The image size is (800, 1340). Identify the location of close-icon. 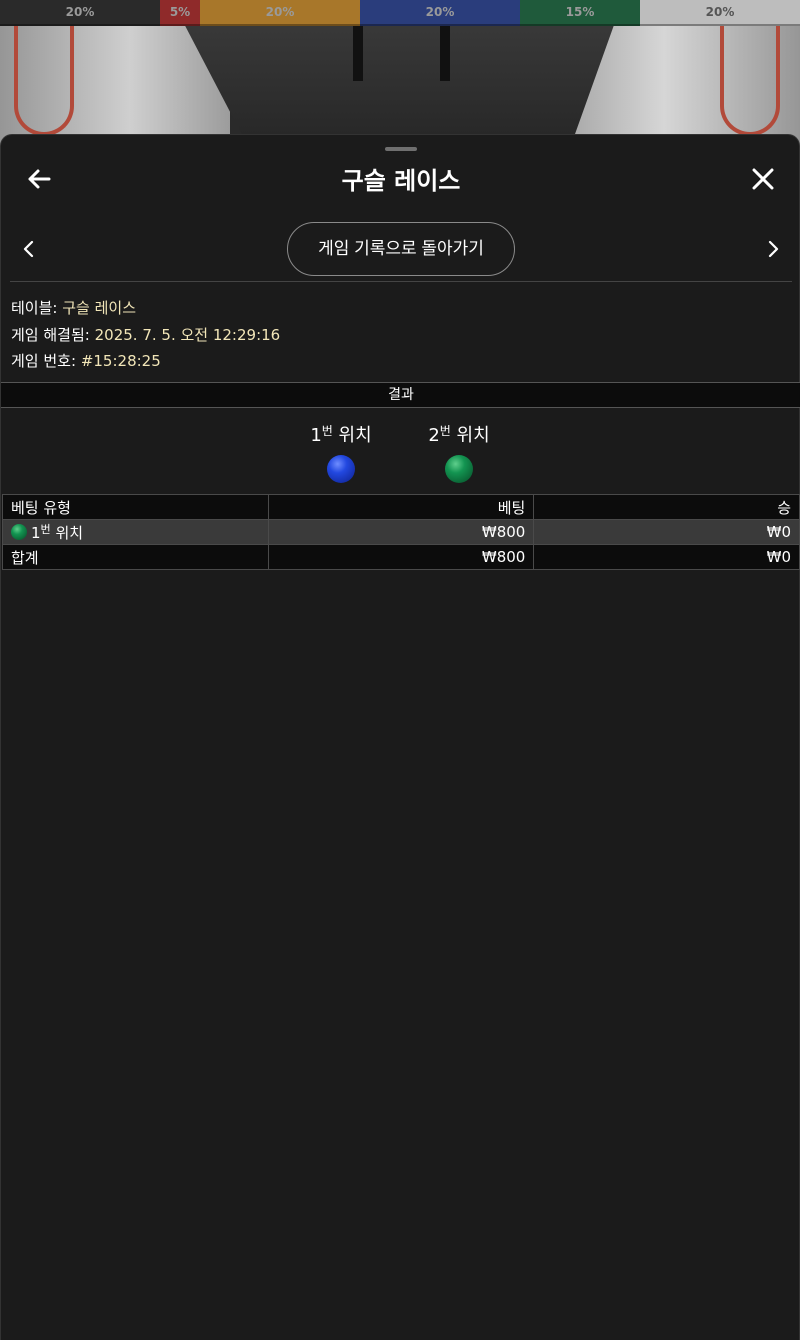
(763, 179).